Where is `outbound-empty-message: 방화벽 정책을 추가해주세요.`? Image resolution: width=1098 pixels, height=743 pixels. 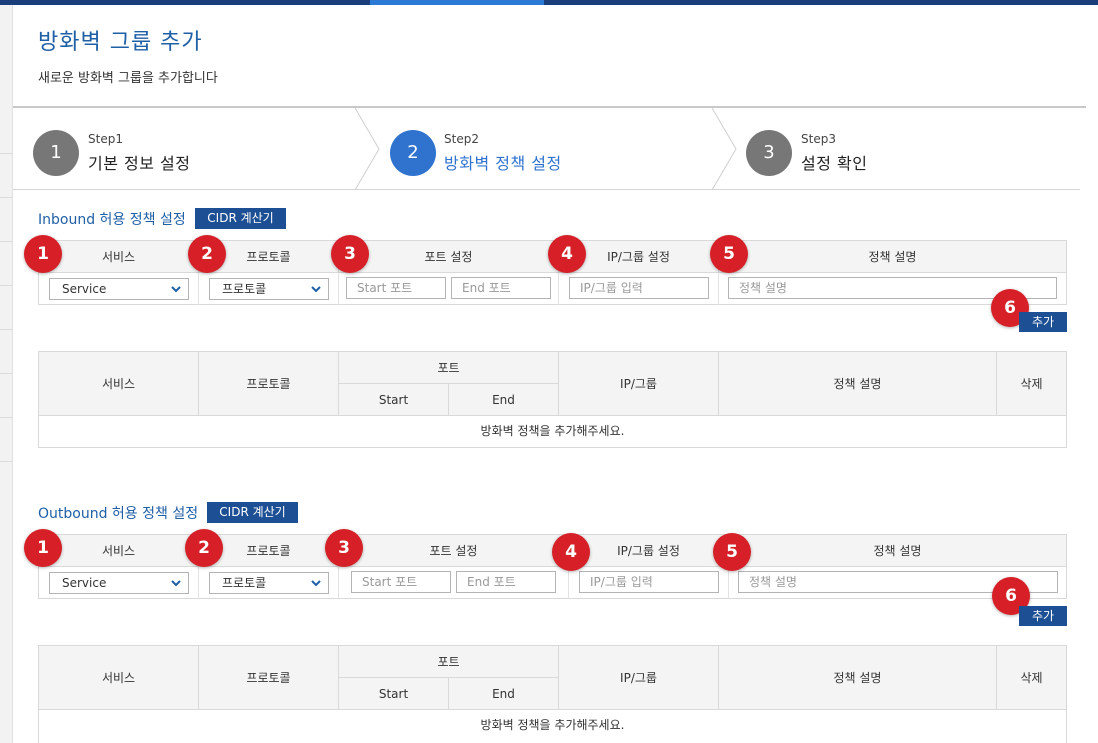
outbound-empty-message: 방화벽 정책을 추가해주세요. is located at coordinates (552, 725).